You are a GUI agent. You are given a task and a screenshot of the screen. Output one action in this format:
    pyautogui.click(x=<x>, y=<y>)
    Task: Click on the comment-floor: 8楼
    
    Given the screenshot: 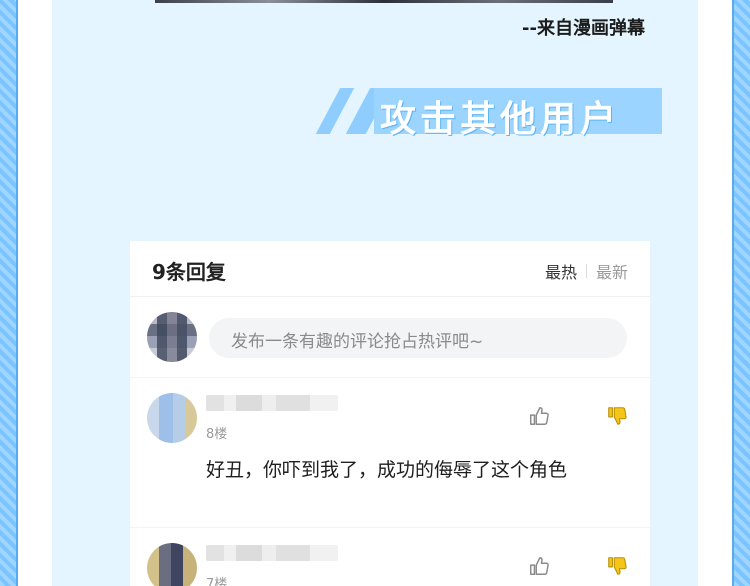 What is the action you would take?
    pyautogui.click(x=217, y=434)
    